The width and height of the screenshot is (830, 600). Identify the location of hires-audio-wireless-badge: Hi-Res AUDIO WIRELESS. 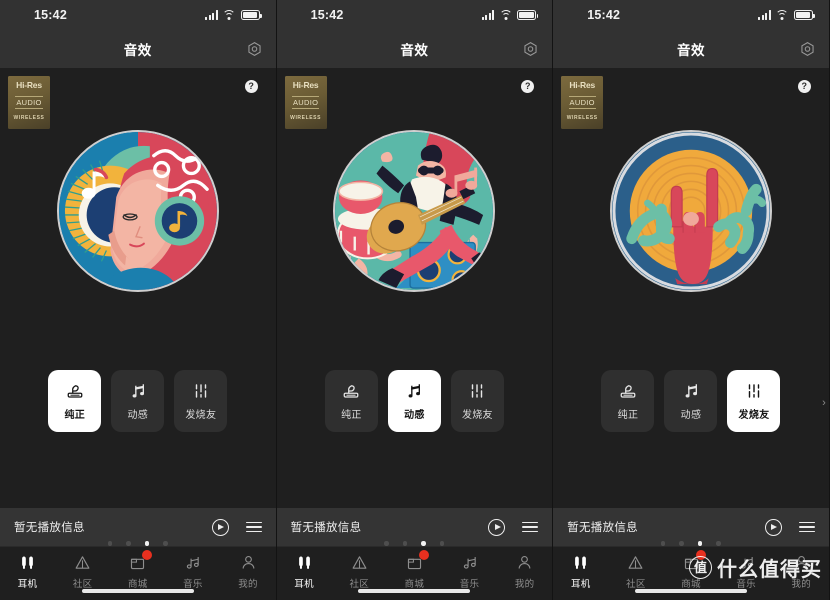
(582, 102).